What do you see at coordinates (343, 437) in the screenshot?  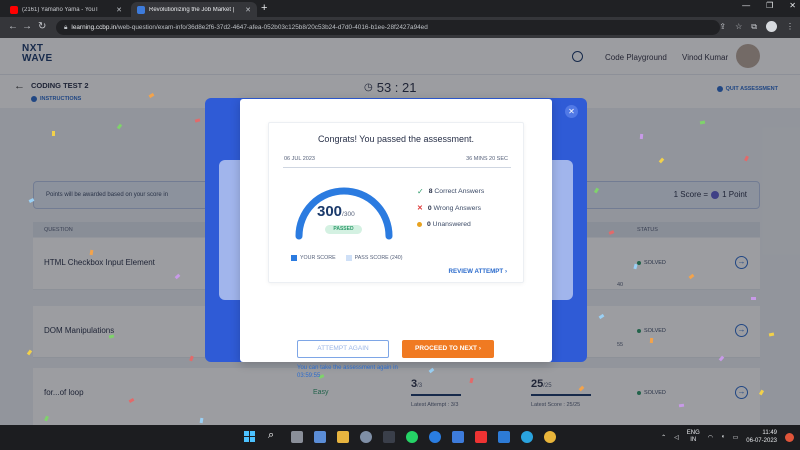 I see `file-explorer-icon` at bounding box center [343, 437].